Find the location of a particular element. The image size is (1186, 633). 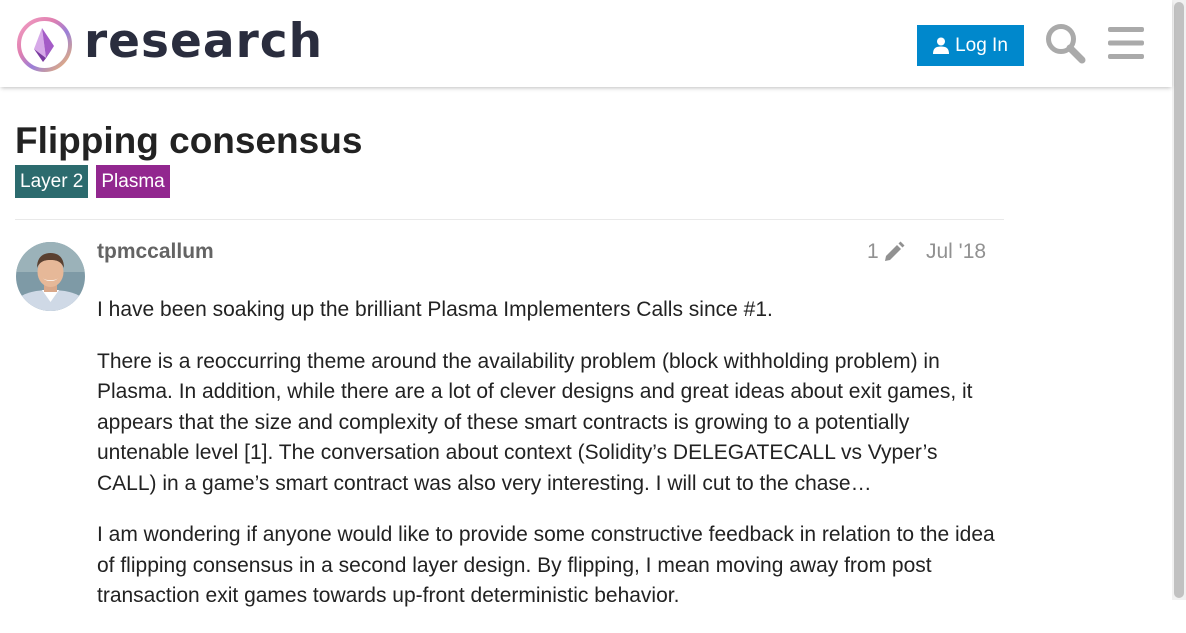

ethereum-research-logo-icon is located at coordinates (44, 44).